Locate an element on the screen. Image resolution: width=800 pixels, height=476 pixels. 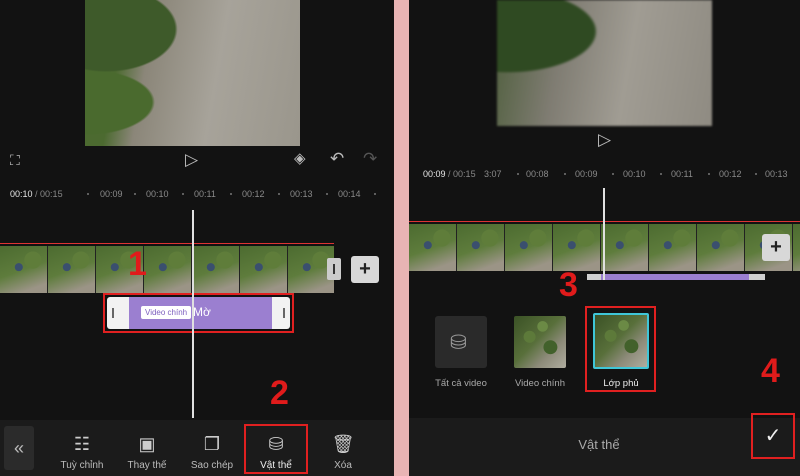
toolbar-replace: ▣ Thay thế is located at coordinates (147, 452).